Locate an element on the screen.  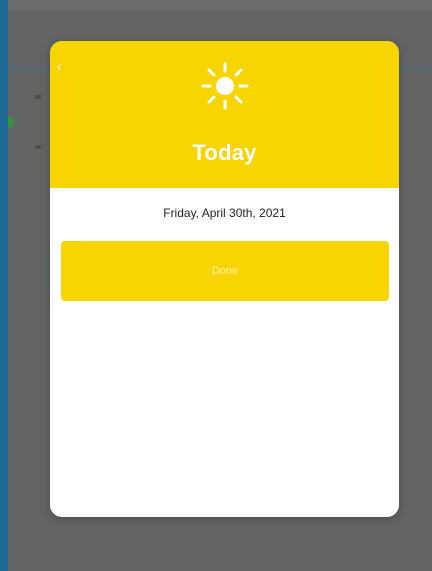
chevron-left-icon: ‹ is located at coordinates (62, 66).